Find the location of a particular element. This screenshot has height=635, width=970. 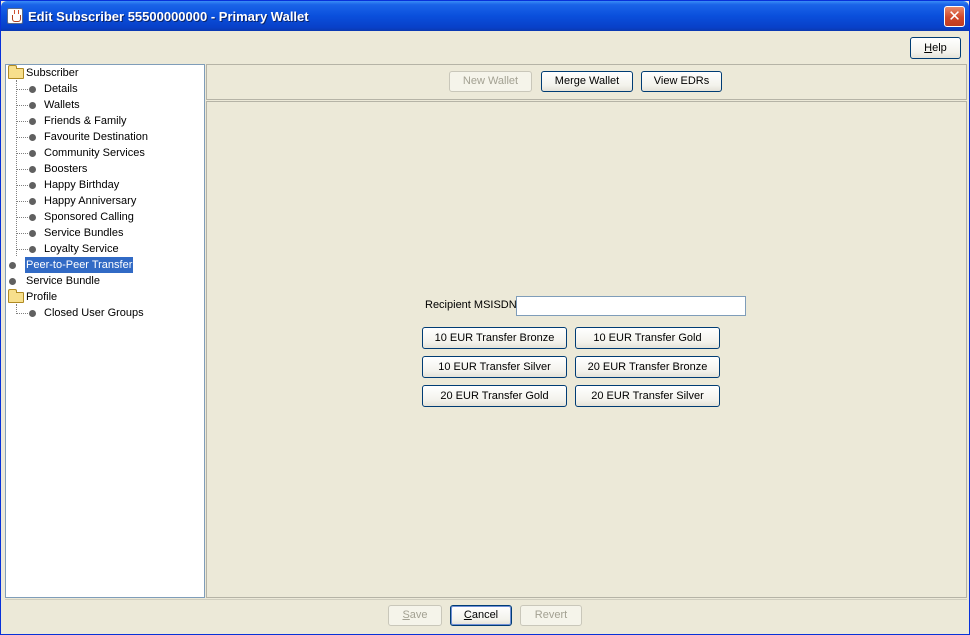

tree-node-label: Friends & Family is located at coordinates (85, 121).